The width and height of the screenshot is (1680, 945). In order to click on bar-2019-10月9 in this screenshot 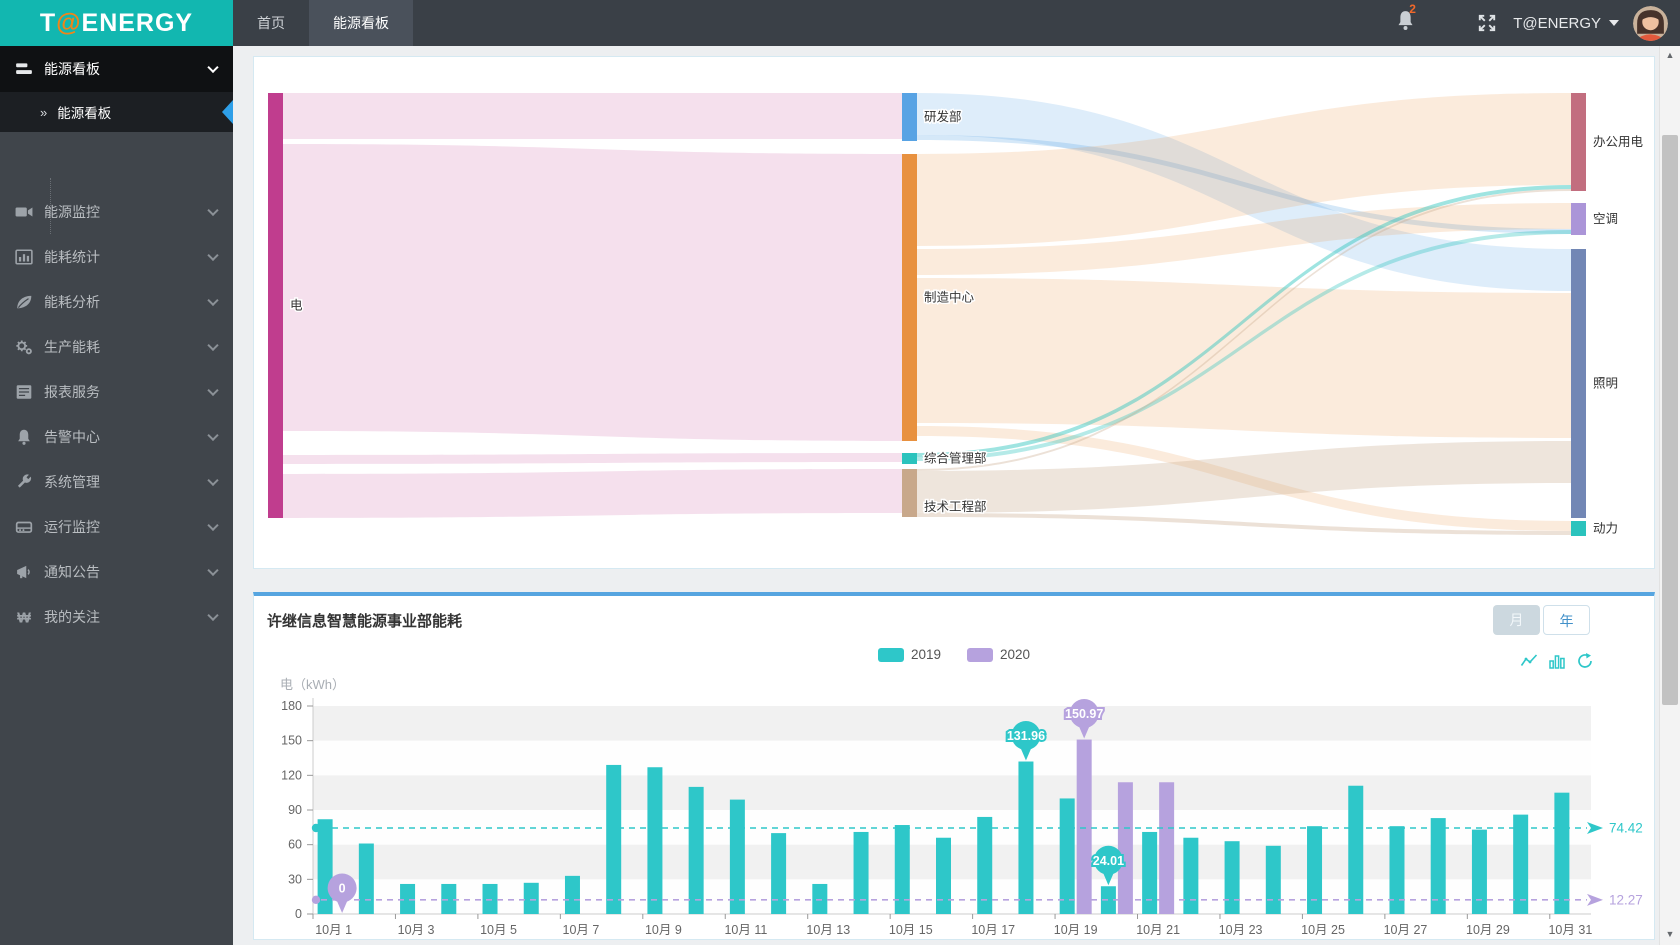, I will do `click(655, 840)`.